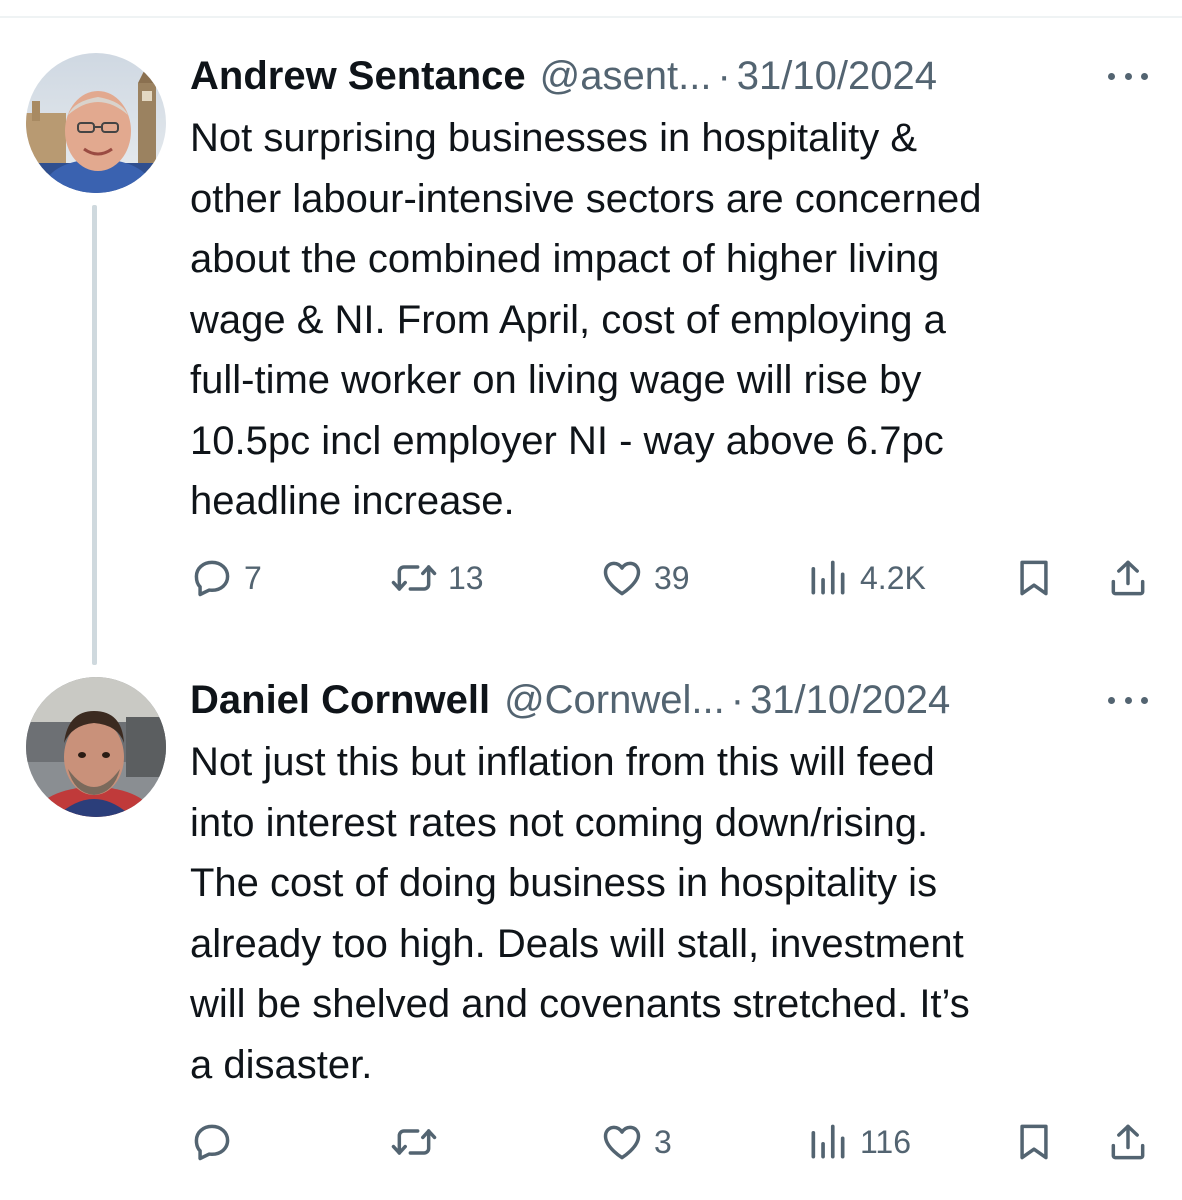 Image resolution: width=1182 pixels, height=1200 pixels. I want to click on author-name: Andrew Sentance, so click(358, 76).